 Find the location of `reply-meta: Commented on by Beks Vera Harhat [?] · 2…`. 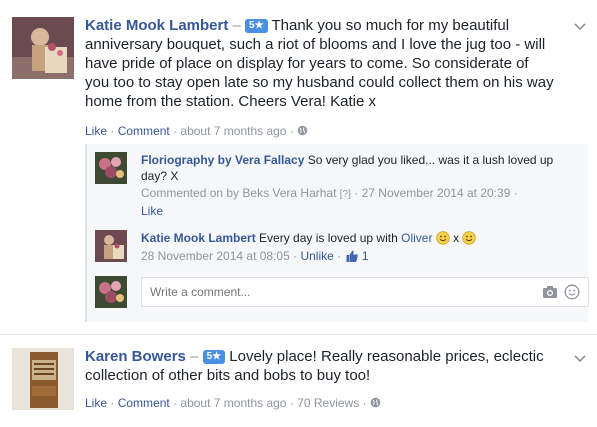

reply-meta: Commented on by Beks Vera Harhat [?] · 2… is located at coordinates (361, 194).